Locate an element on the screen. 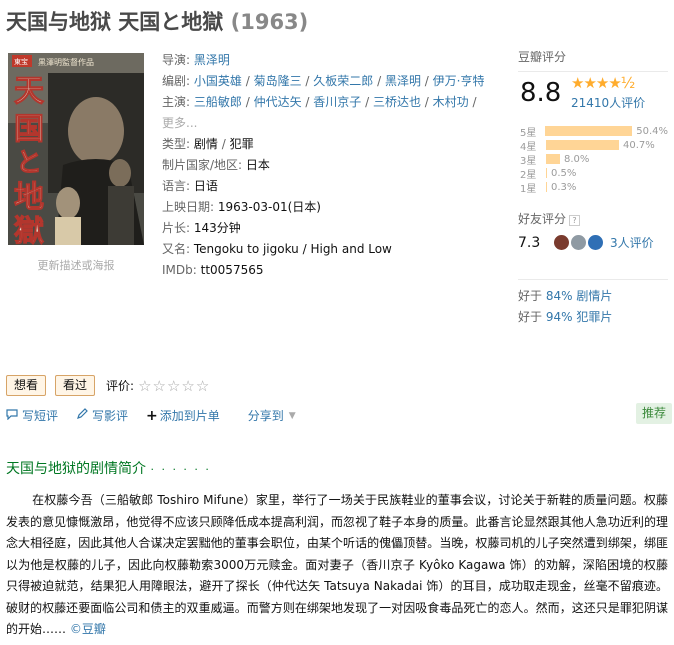 The height and width of the screenshot is (645, 674). better-than-link: 84% is located at coordinates (559, 296).